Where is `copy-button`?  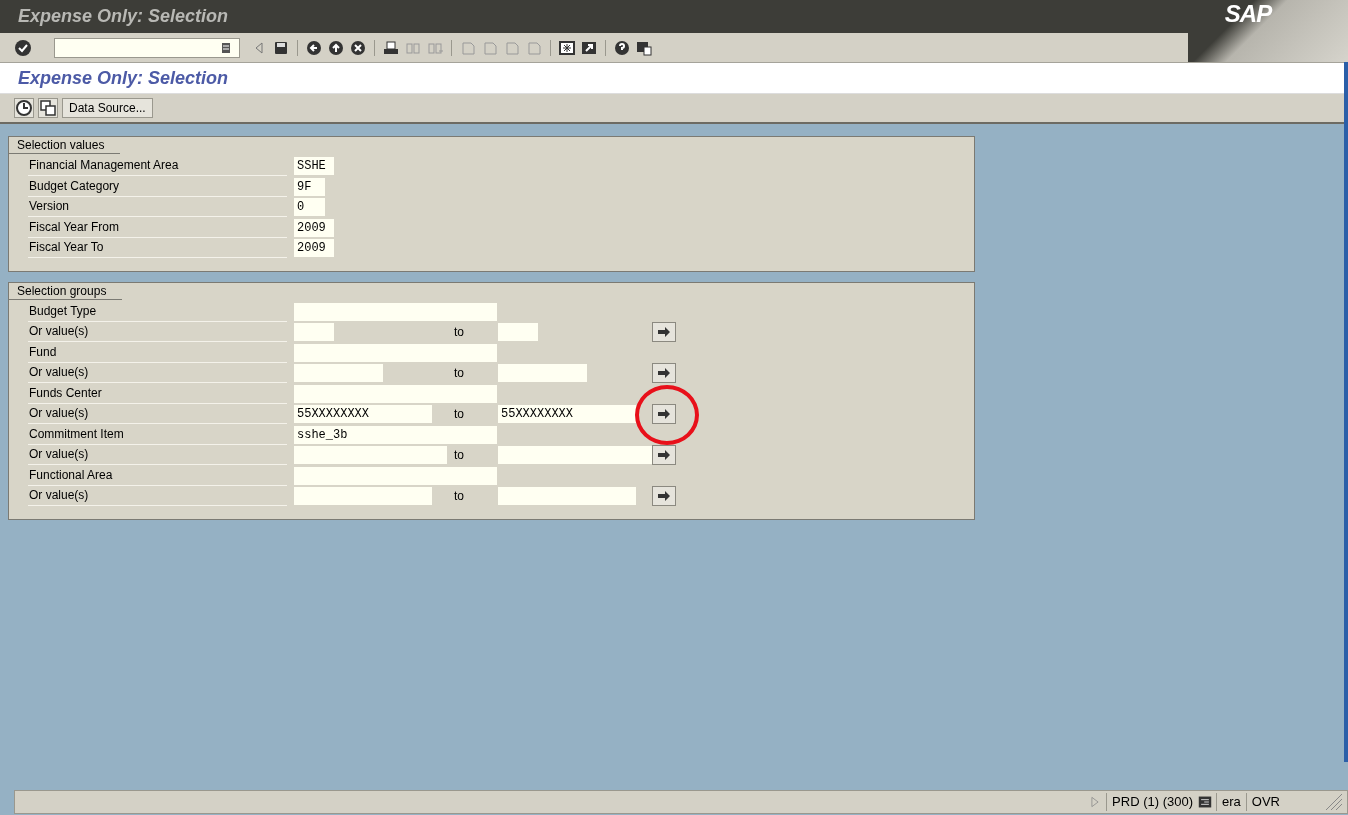
copy-button is located at coordinates (48, 108).